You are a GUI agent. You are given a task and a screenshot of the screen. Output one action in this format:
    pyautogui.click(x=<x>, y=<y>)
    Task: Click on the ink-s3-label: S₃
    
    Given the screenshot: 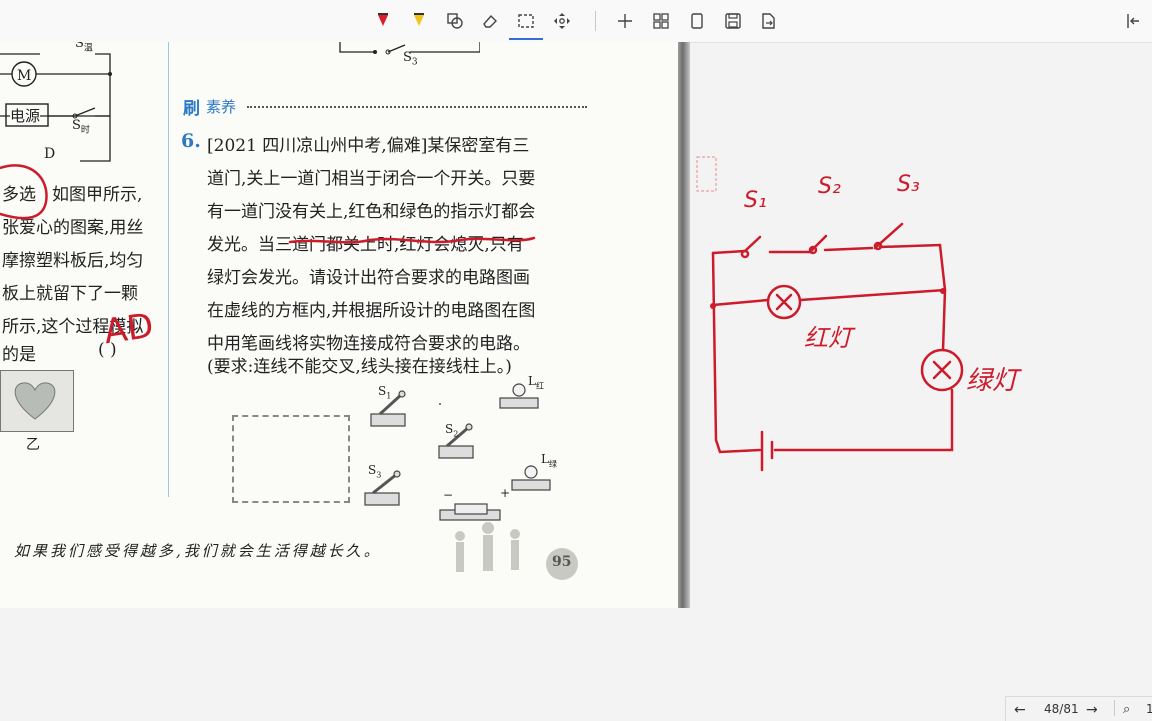 What is the action you would take?
    pyautogui.click(x=908, y=184)
    